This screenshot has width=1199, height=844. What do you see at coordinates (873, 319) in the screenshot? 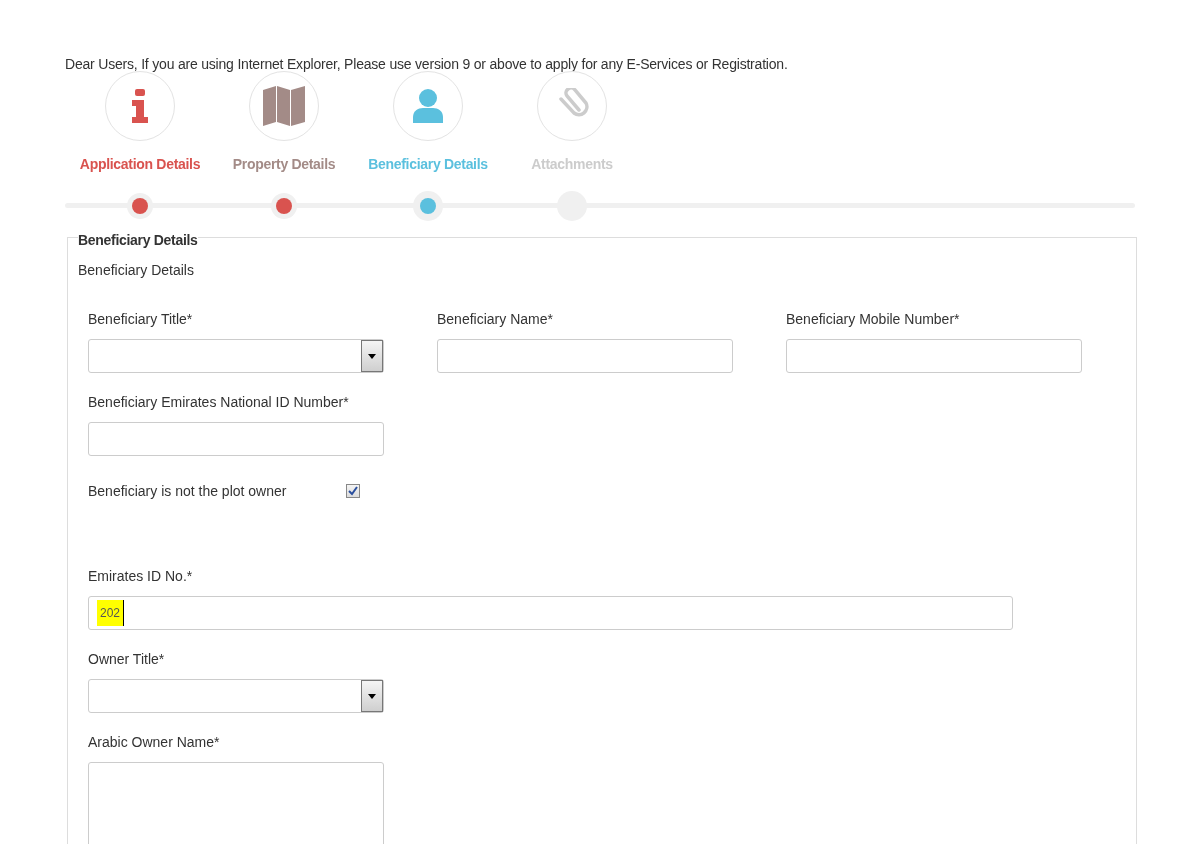
I see `field-label: Beneficiary Mobile Number*` at bounding box center [873, 319].